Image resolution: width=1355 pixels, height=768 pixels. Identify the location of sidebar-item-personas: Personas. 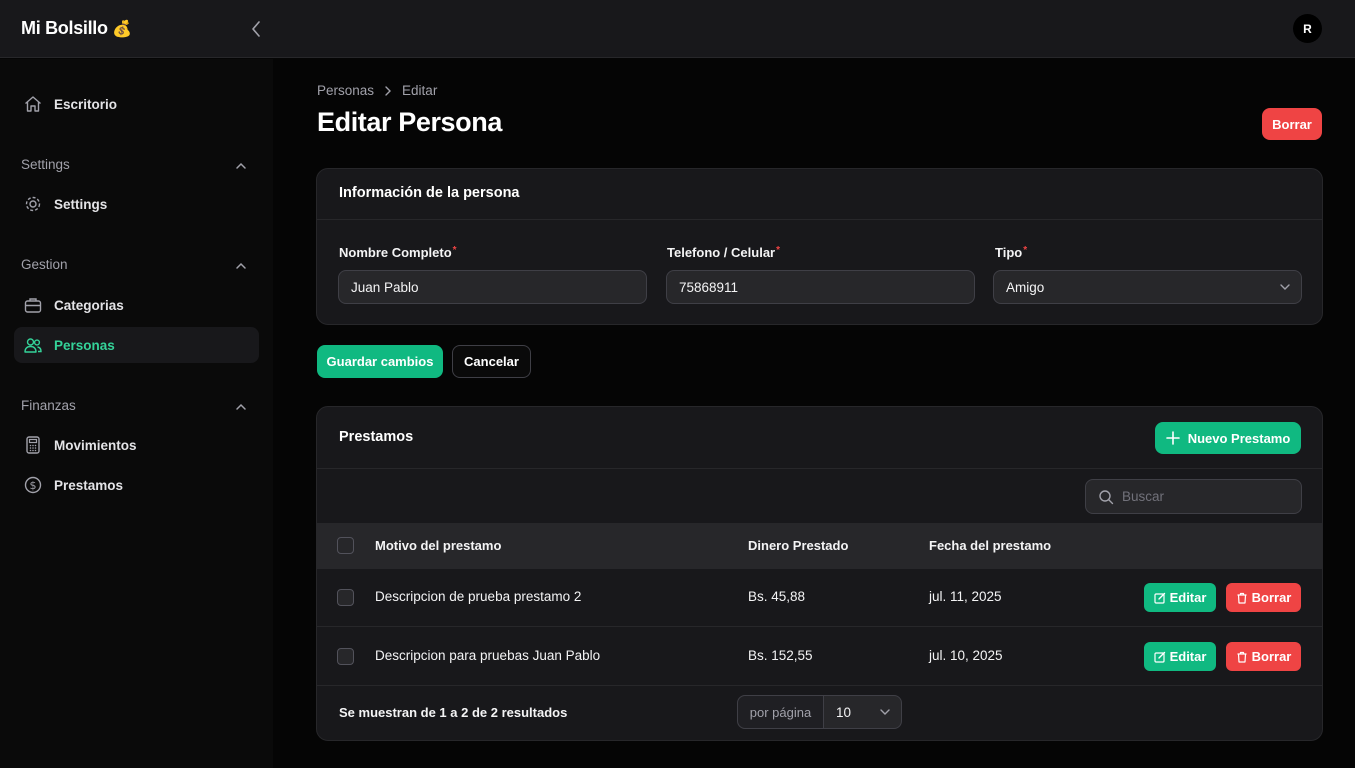
(136, 345).